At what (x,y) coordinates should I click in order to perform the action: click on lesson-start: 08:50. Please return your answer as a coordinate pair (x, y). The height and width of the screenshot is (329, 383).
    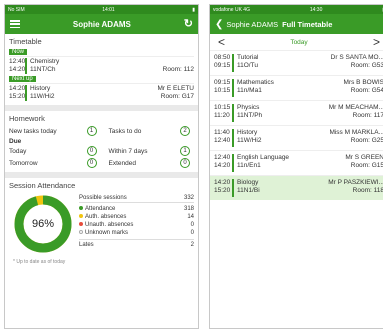
    Looking at the image, I should click on (222, 57).